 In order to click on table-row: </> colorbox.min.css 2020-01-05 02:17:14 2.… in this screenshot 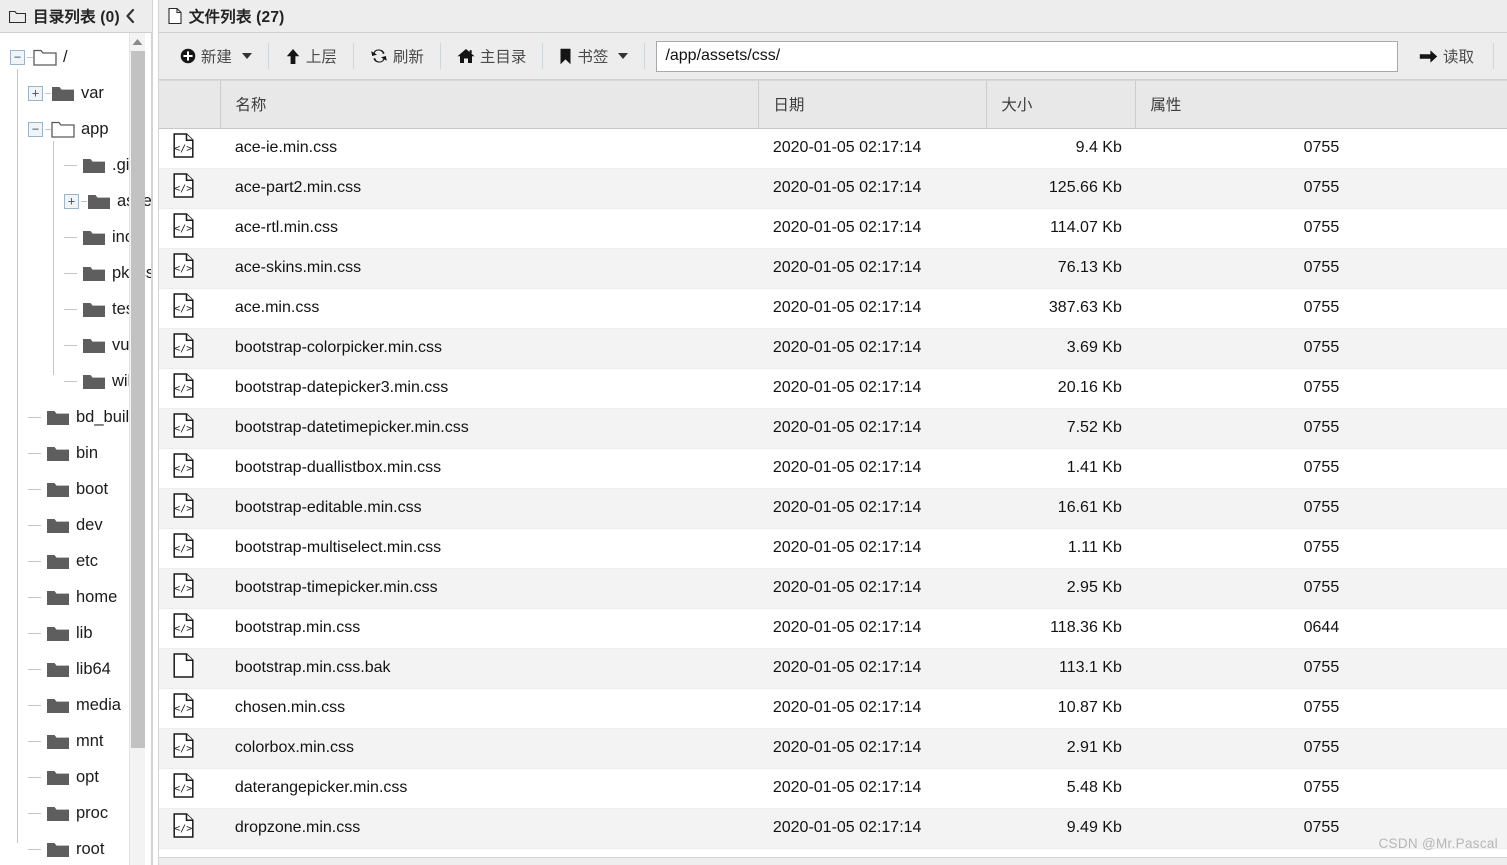, I will do `click(832, 748)`.